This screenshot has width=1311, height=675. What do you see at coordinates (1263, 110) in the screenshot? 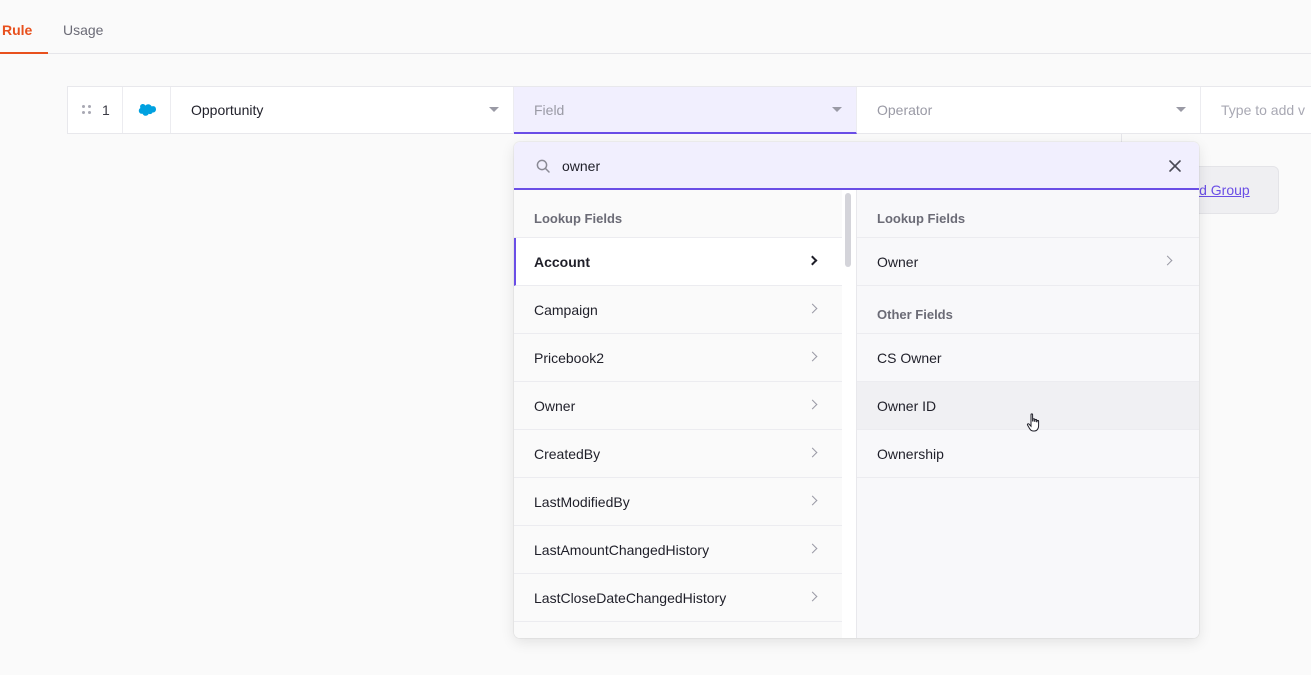
I see `value-input-placeholder: Type to add v` at bounding box center [1263, 110].